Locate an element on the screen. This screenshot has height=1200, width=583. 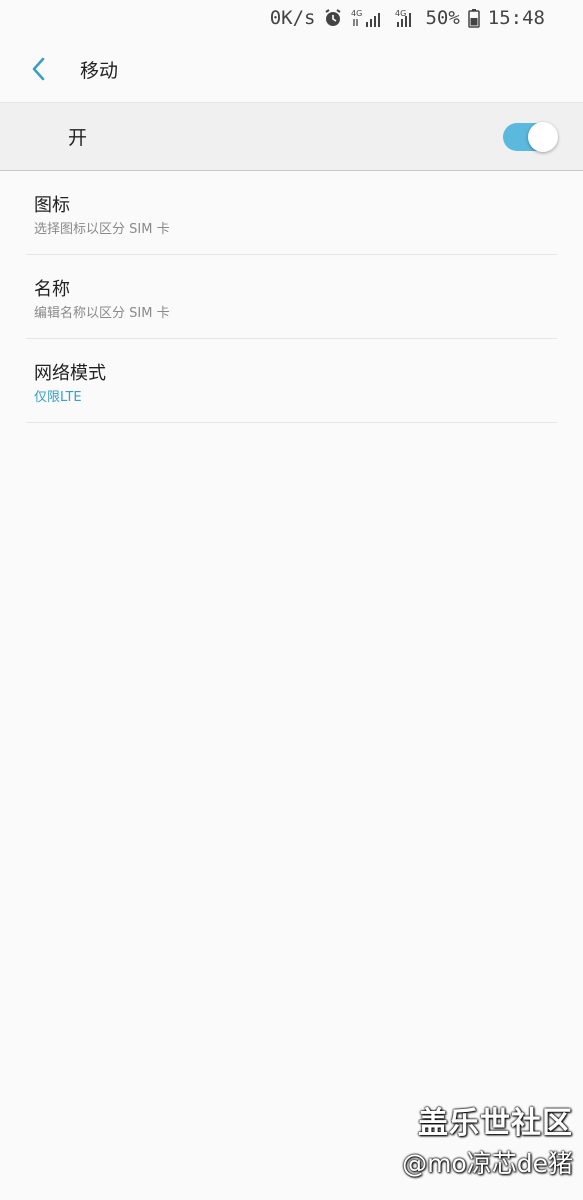
list-item-subtitle: 选择图标以区分 SIM 卡 is located at coordinates (102, 229).